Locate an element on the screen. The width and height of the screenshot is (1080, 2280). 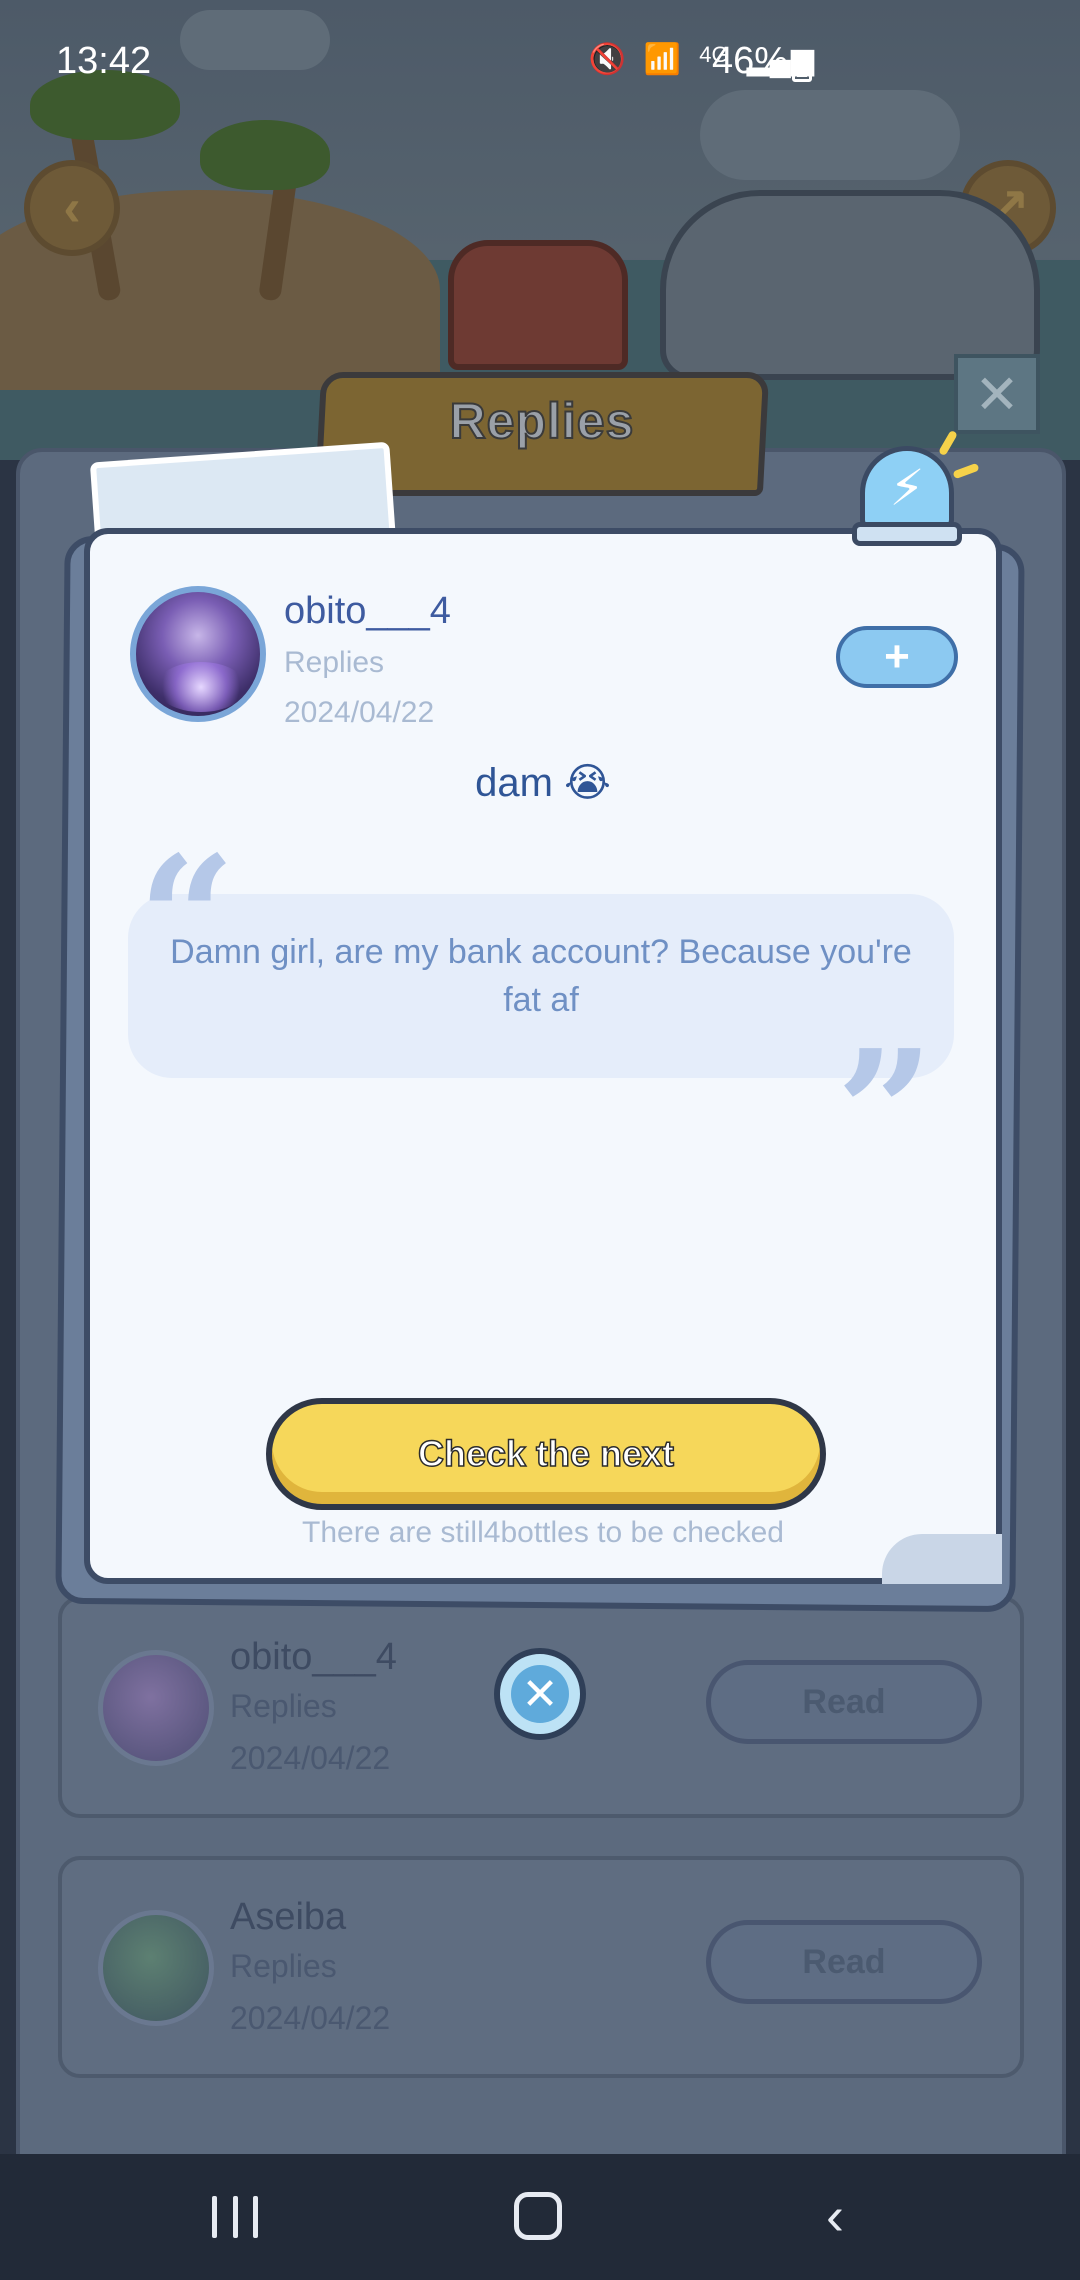
close-card-button: ✕ is located at coordinates (540, 1694).